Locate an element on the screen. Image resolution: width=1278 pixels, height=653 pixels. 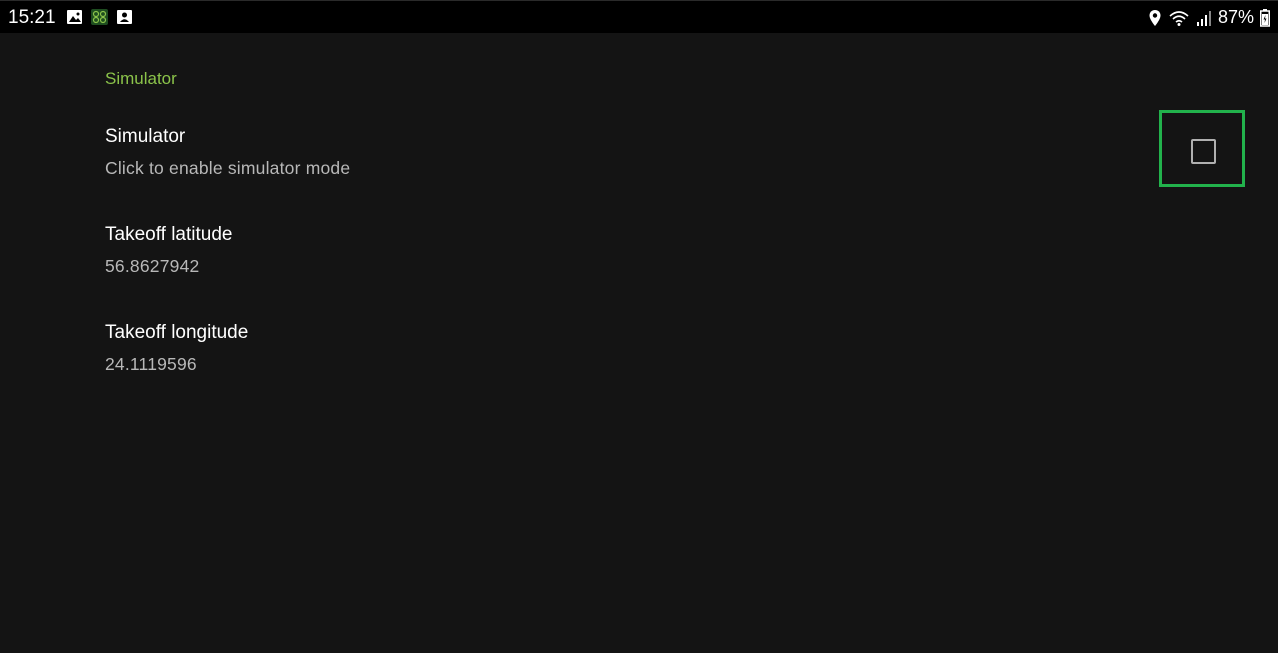
location-pin-icon is located at coordinates (1155, 17).